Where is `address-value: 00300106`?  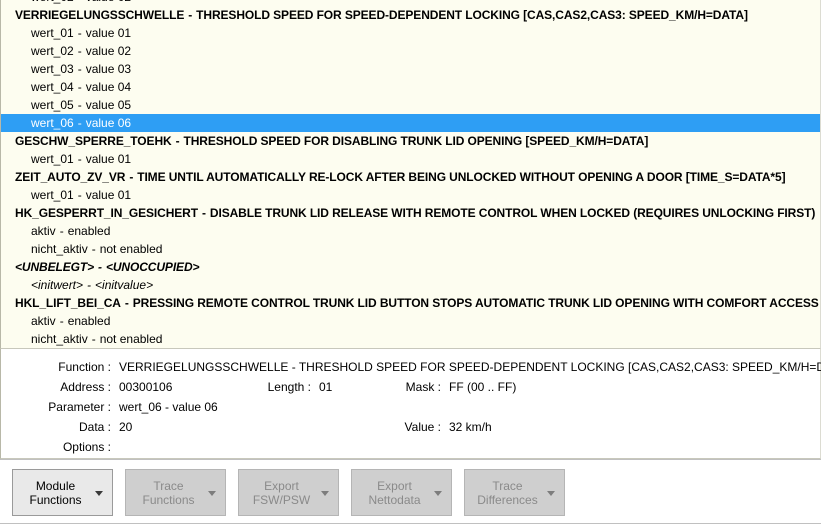 address-value: 00300106 is located at coordinates (146, 387).